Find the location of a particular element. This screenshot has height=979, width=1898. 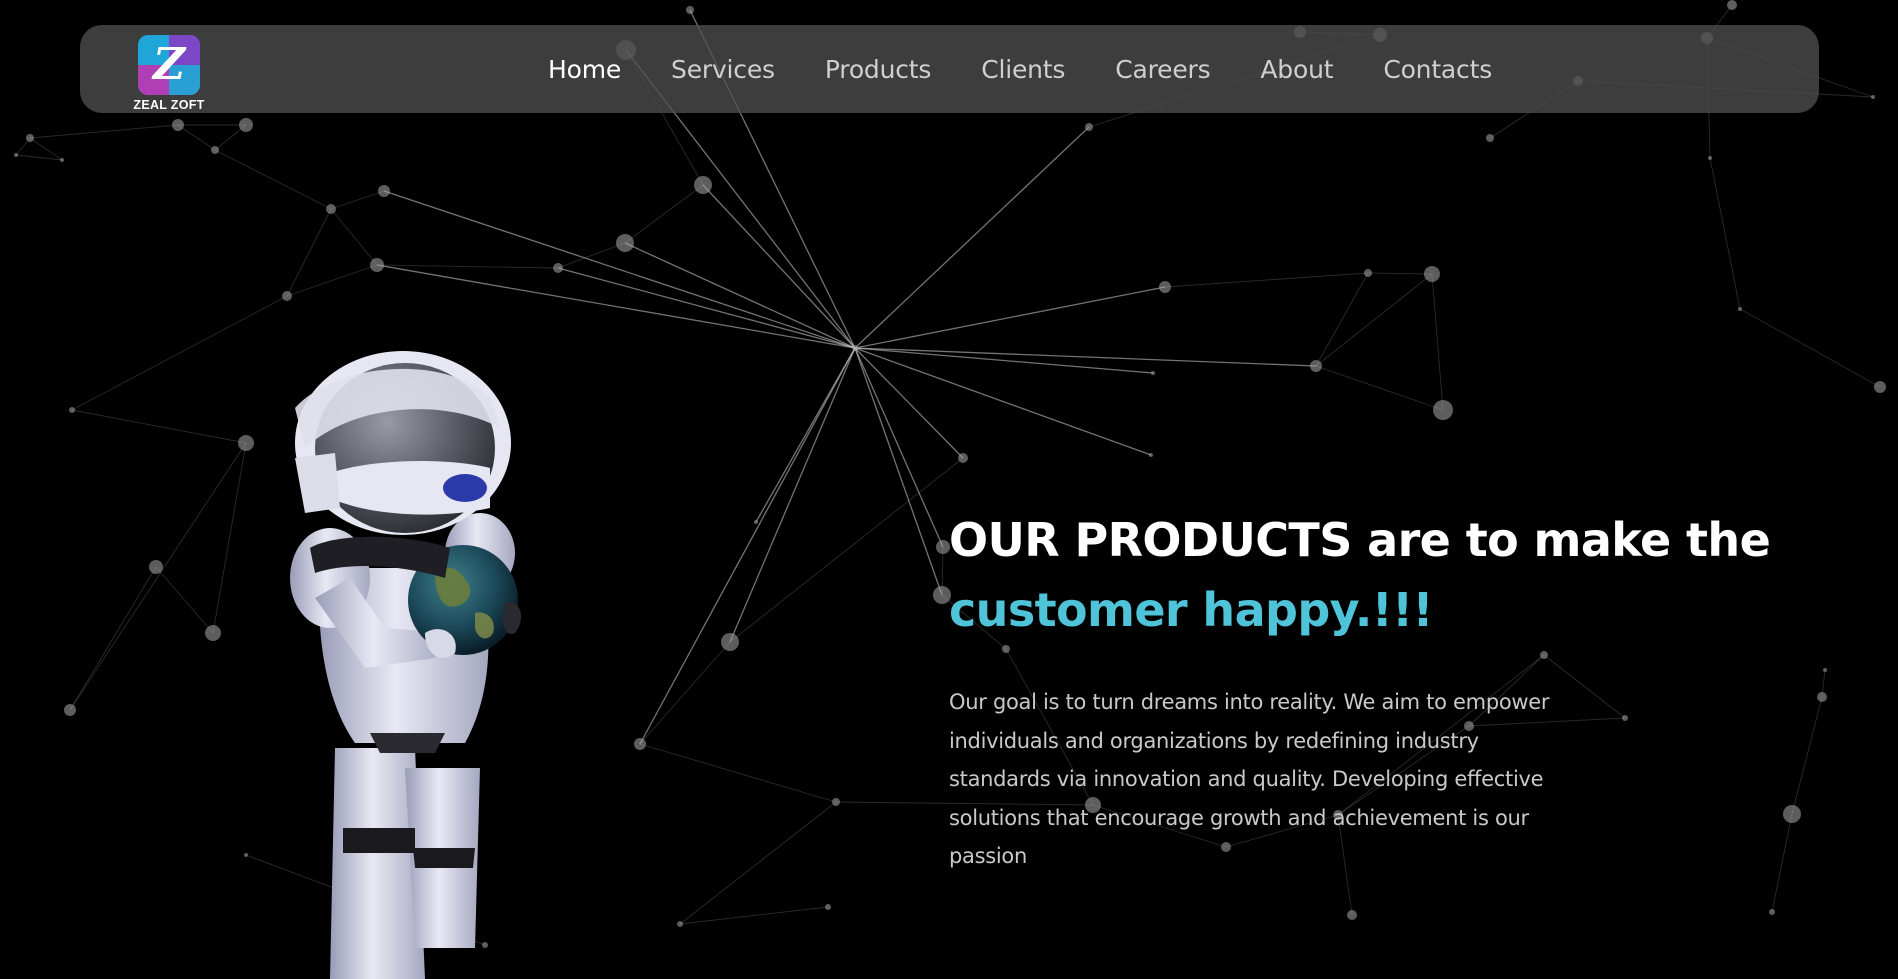

nav-products: Products is located at coordinates (878, 69).